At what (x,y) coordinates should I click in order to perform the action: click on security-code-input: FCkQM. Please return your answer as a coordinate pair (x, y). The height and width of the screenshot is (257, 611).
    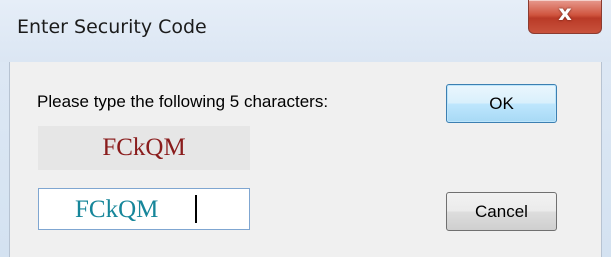
    Looking at the image, I should click on (144, 209).